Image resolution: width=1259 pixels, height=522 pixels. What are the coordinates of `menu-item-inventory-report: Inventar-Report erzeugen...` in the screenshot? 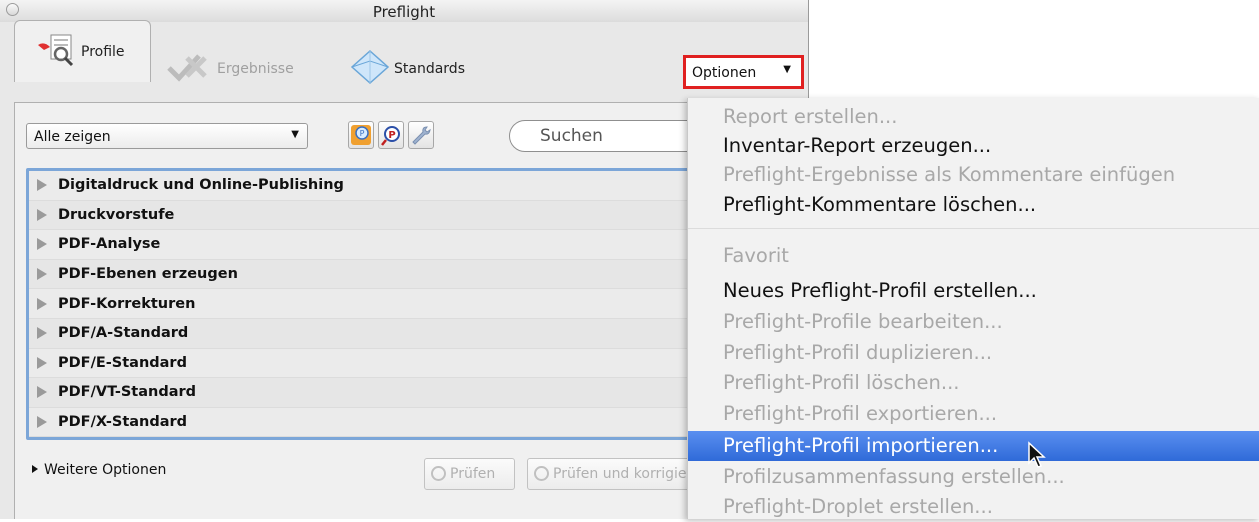 It's located at (973, 146).